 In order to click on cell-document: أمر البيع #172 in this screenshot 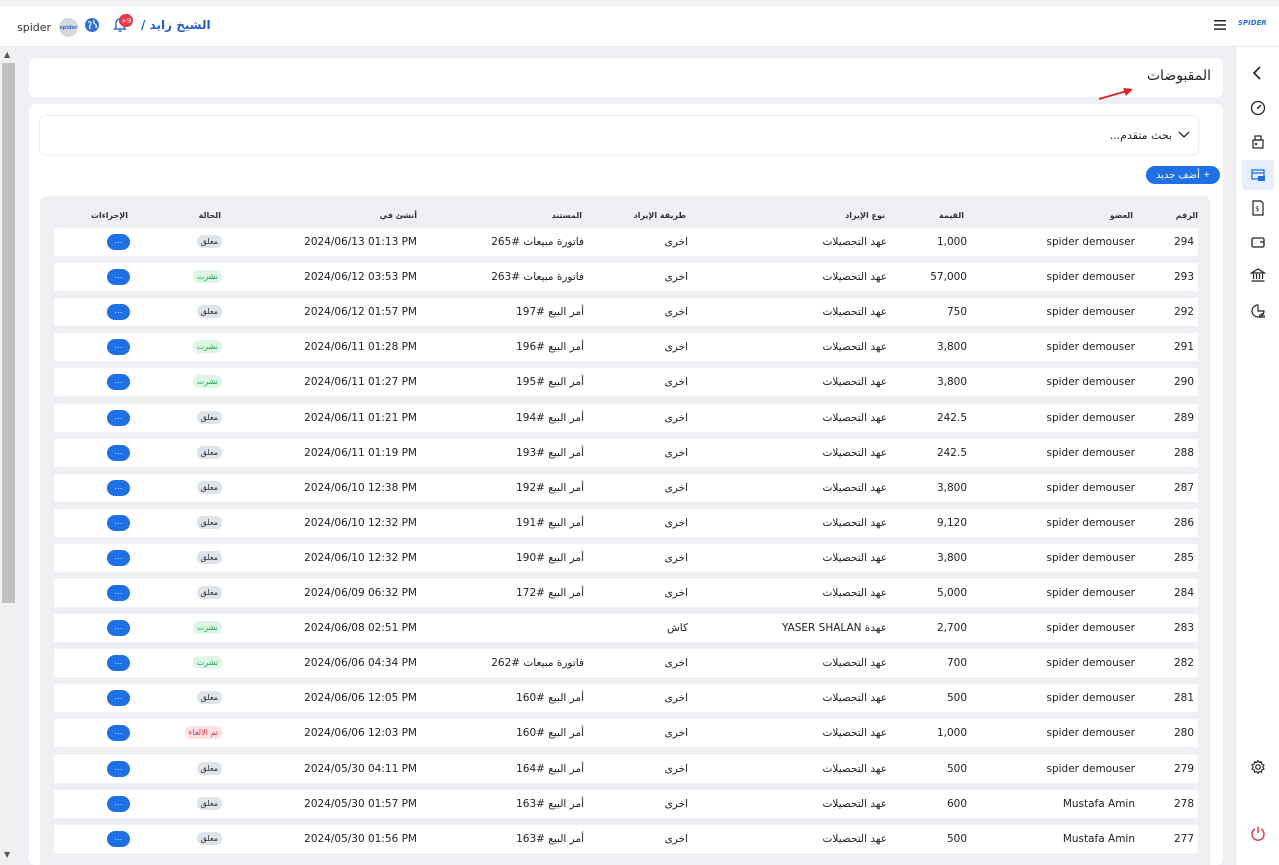, I will do `click(550, 593)`.